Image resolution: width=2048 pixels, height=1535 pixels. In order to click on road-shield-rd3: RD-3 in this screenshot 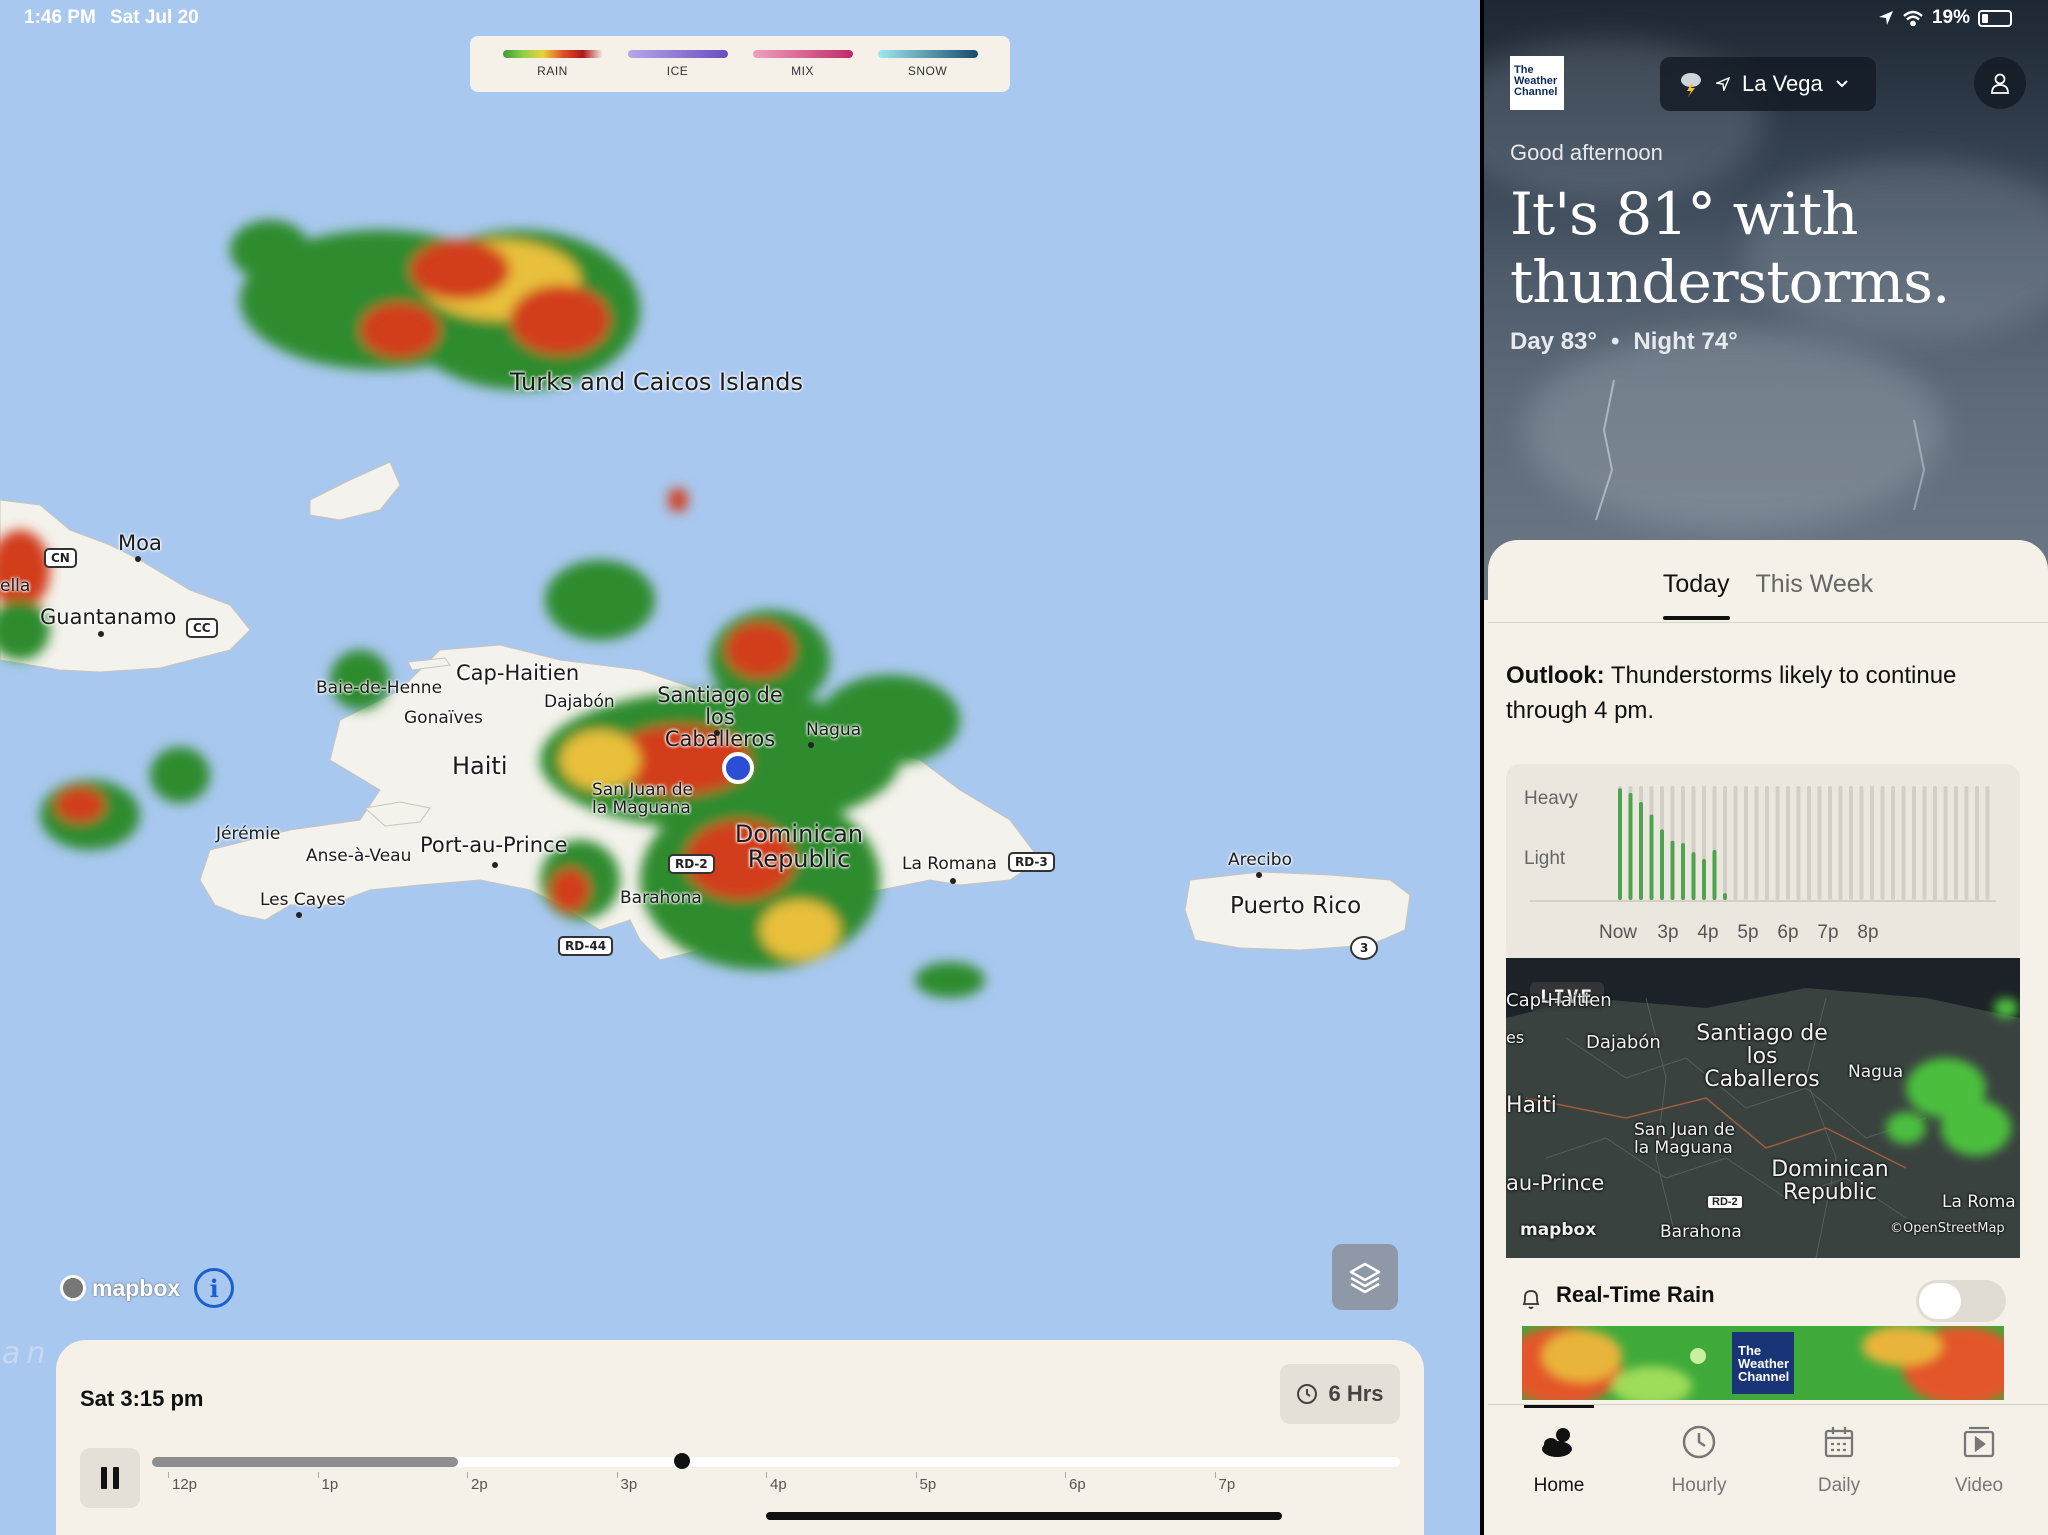, I will do `click(1031, 862)`.